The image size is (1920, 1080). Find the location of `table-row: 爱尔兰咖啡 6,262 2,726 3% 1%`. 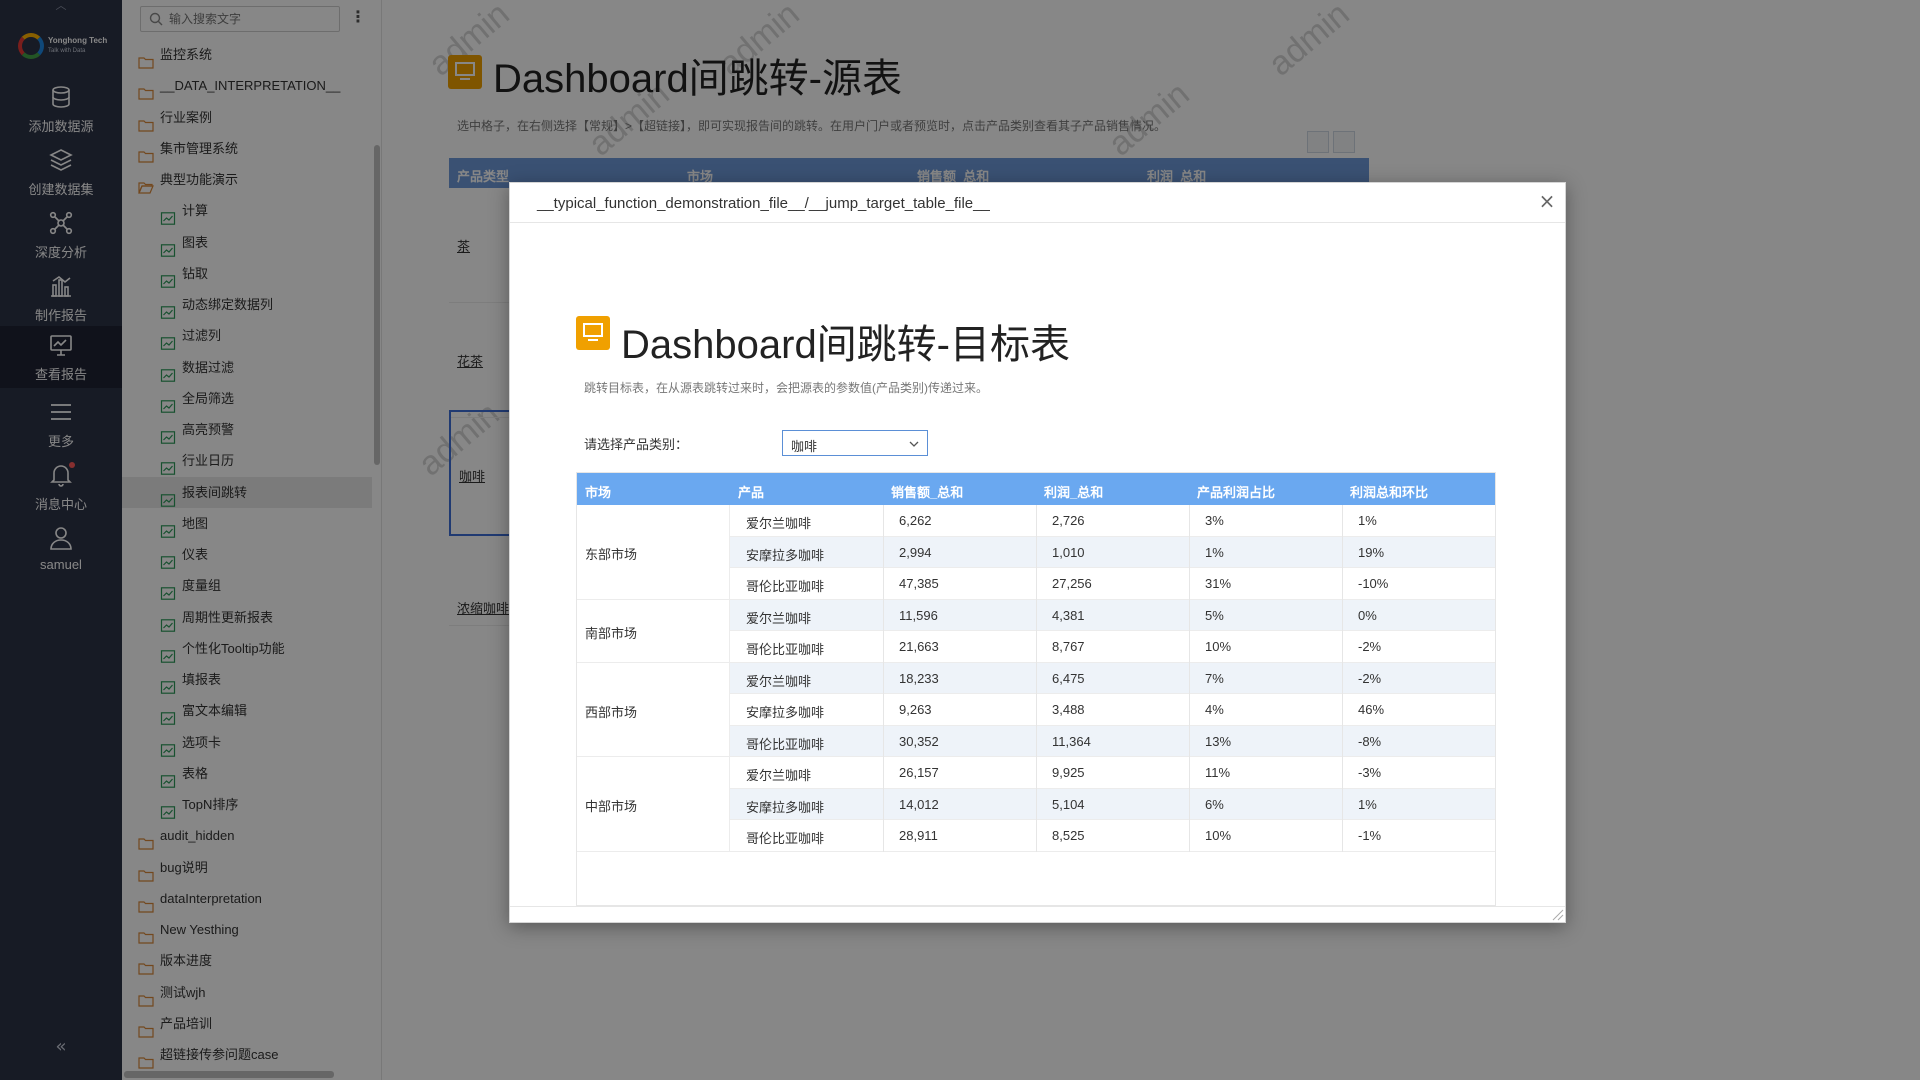

table-row: 爱尔兰咖啡 6,262 2,726 3% 1% is located at coordinates (1112, 521).